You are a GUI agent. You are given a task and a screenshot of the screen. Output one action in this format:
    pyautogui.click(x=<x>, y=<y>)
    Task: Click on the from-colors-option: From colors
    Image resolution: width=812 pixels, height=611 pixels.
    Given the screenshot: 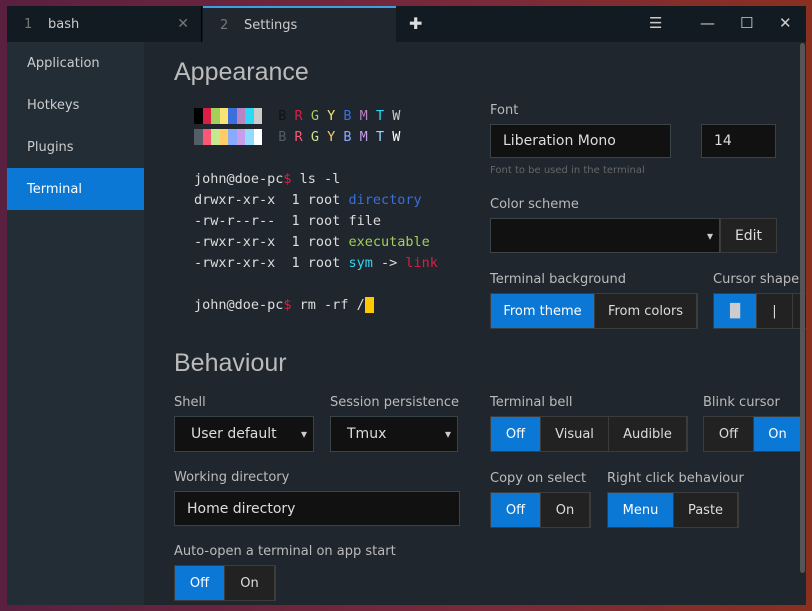 What is the action you would take?
    pyautogui.click(x=646, y=311)
    